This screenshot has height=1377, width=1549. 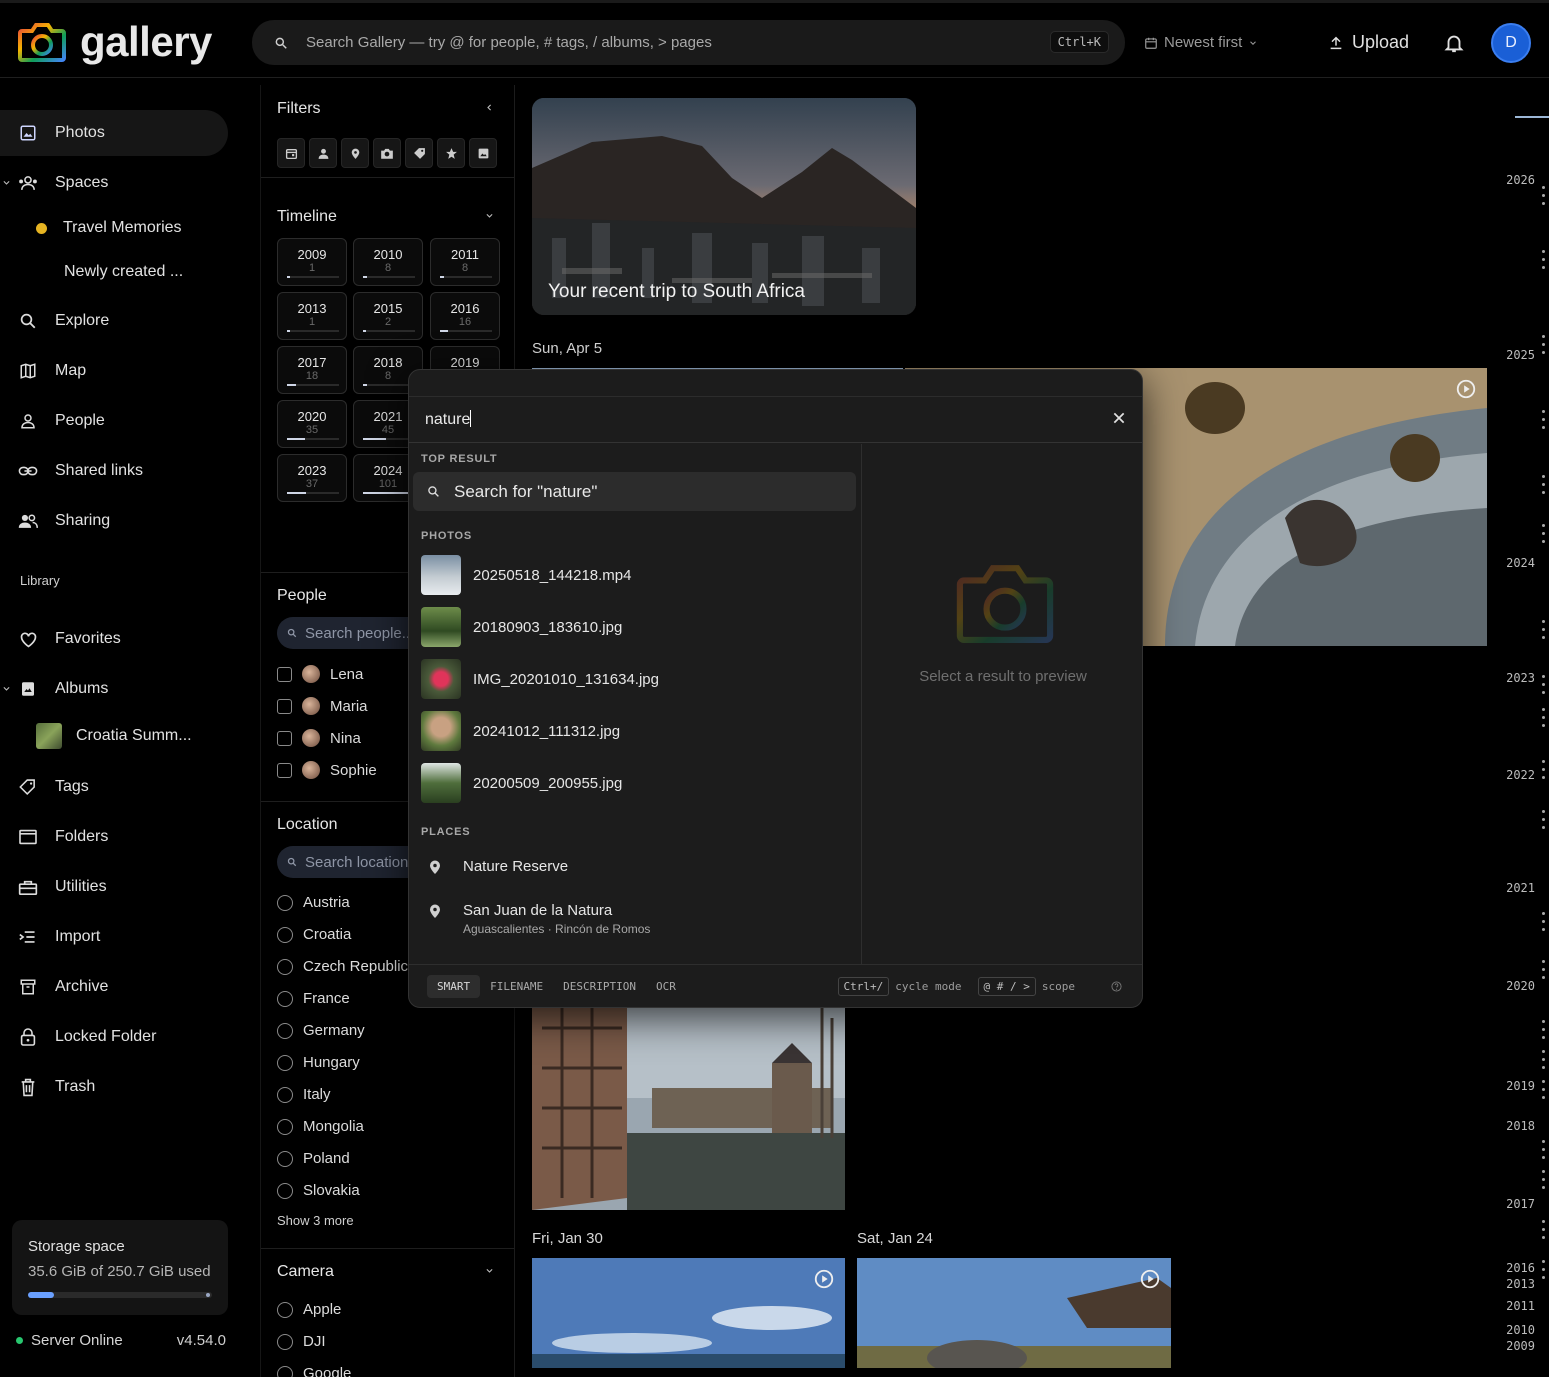 What do you see at coordinates (1520, 1204) in the screenshot?
I see `scrubber-year-label: 2017` at bounding box center [1520, 1204].